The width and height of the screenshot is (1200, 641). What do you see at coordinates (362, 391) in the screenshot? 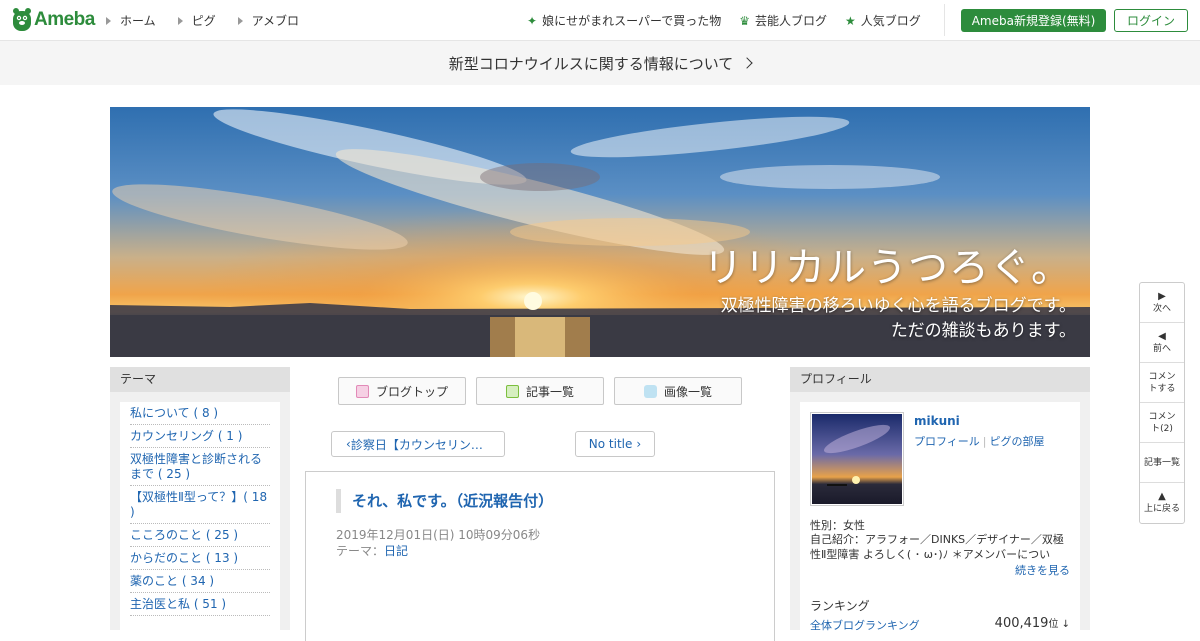
I see `document-icon` at bounding box center [362, 391].